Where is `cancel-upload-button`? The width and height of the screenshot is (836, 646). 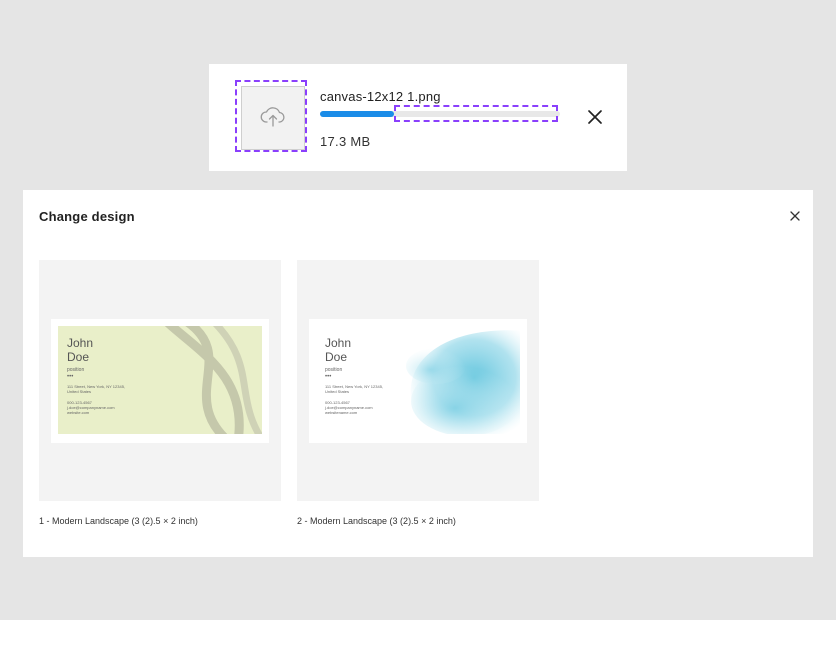 cancel-upload-button is located at coordinates (595, 119).